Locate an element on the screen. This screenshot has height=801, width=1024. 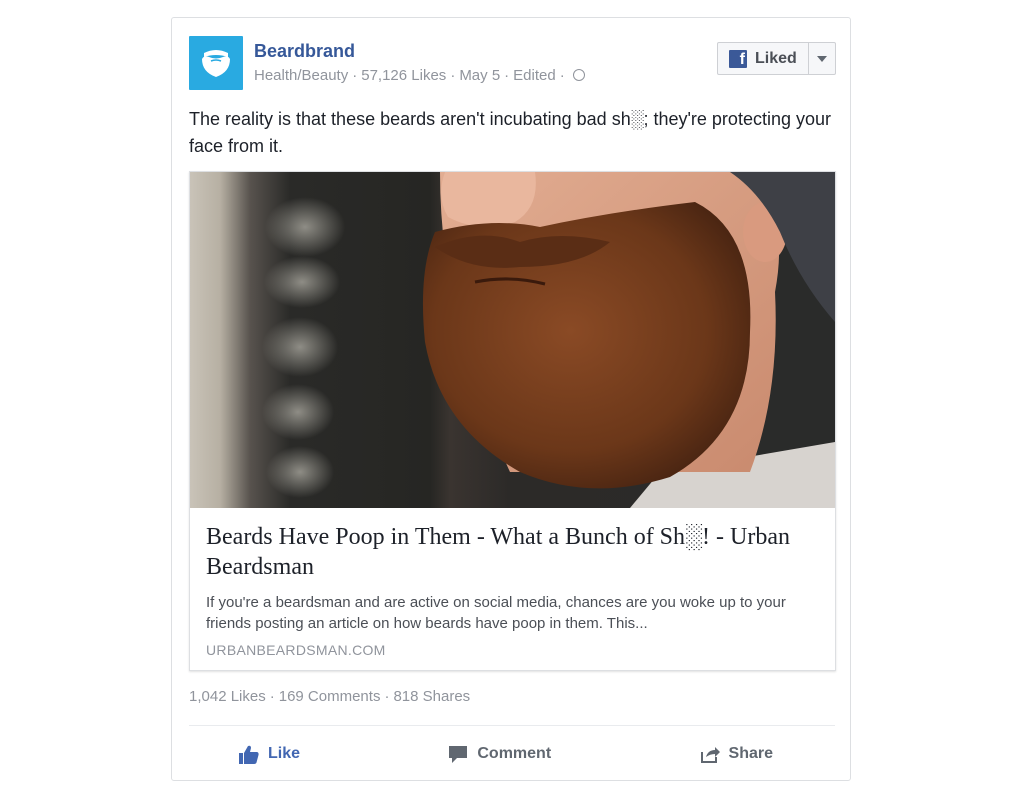
globe-icon is located at coordinates (578, 75).